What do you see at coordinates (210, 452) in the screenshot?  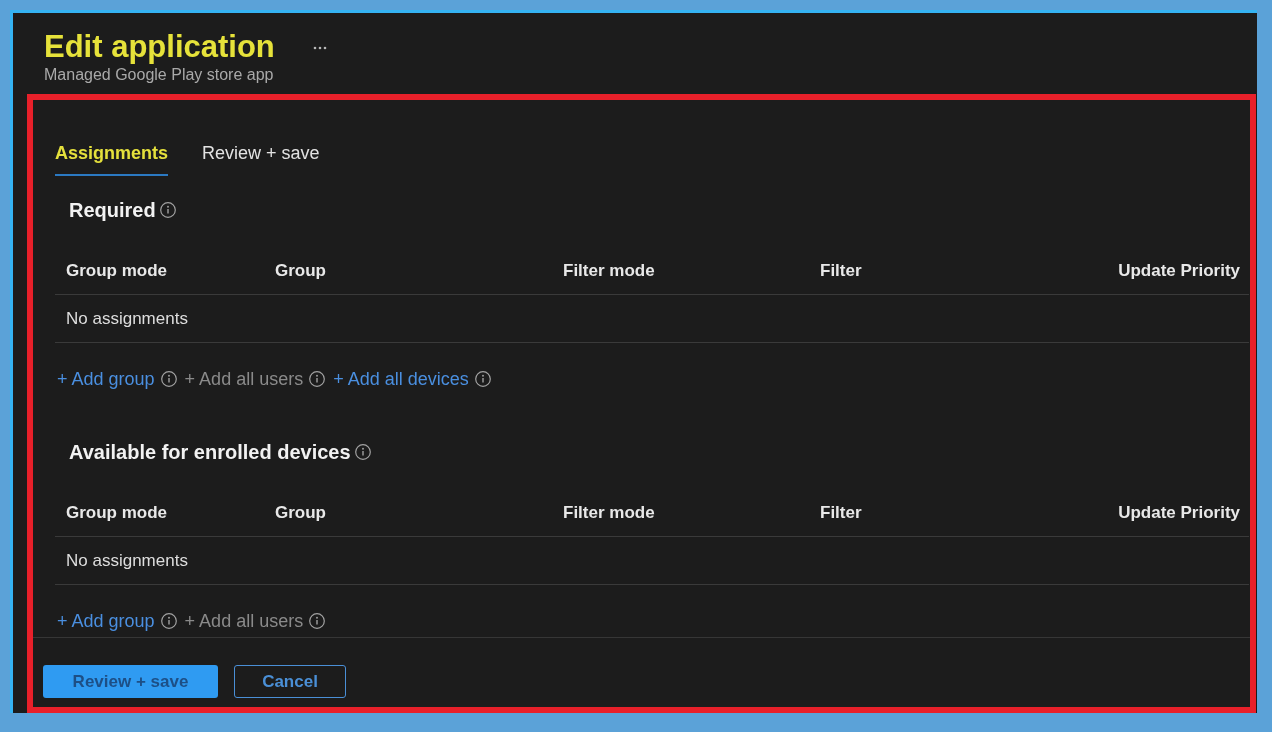 I see `section-title: Available for enrolled devices` at bounding box center [210, 452].